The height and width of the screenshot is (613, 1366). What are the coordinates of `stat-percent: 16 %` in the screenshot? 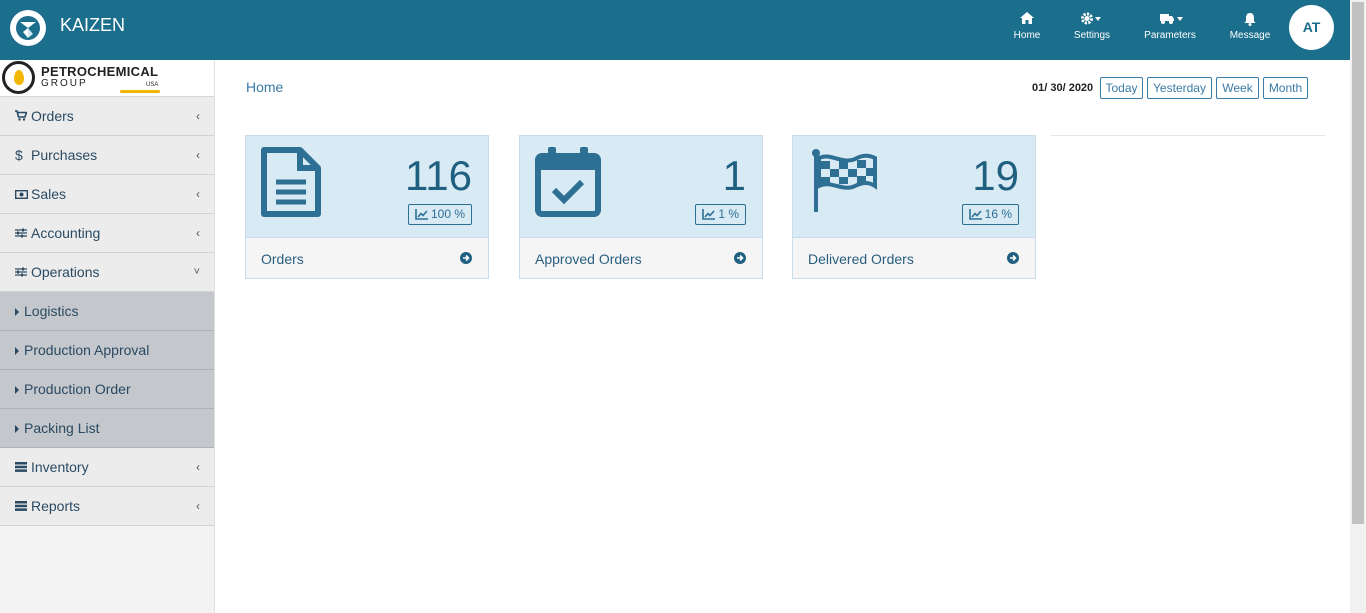 It's located at (998, 214).